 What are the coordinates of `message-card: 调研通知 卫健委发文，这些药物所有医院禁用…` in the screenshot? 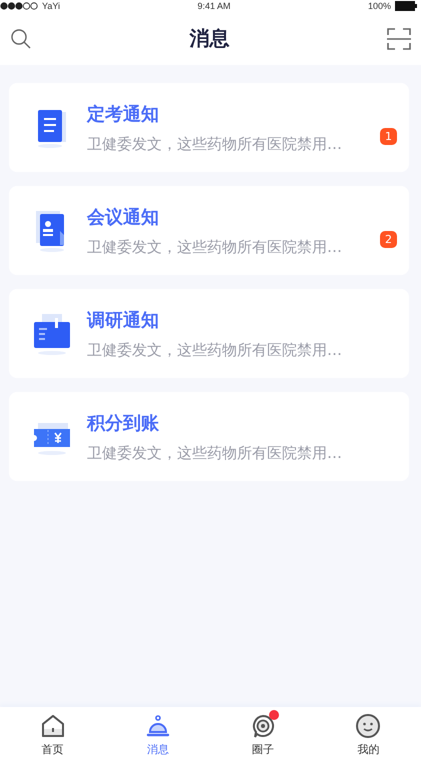 It's located at (209, 333).